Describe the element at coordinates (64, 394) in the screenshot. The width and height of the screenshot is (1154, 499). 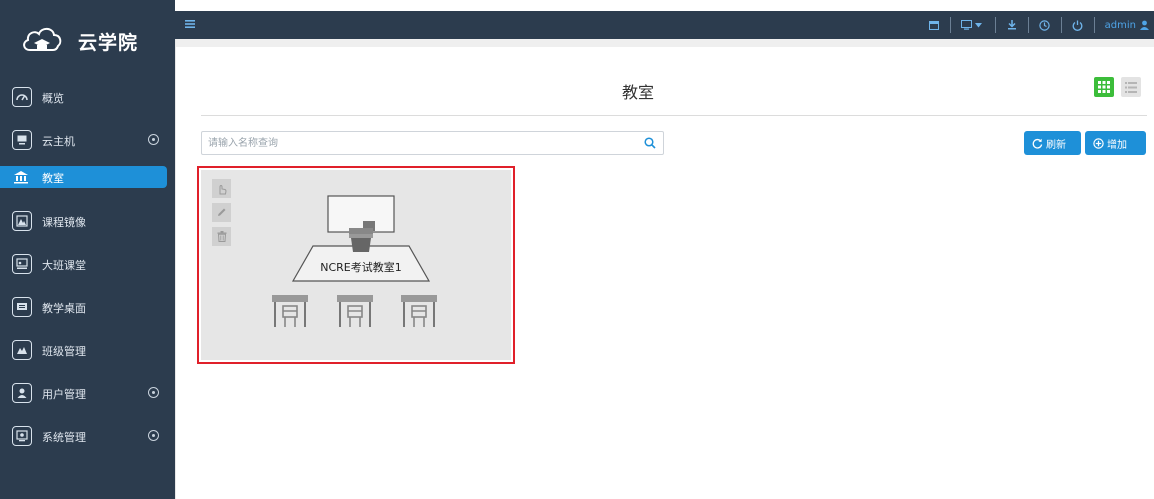
I see `sidebar-item-label: 用户管理` at that location.